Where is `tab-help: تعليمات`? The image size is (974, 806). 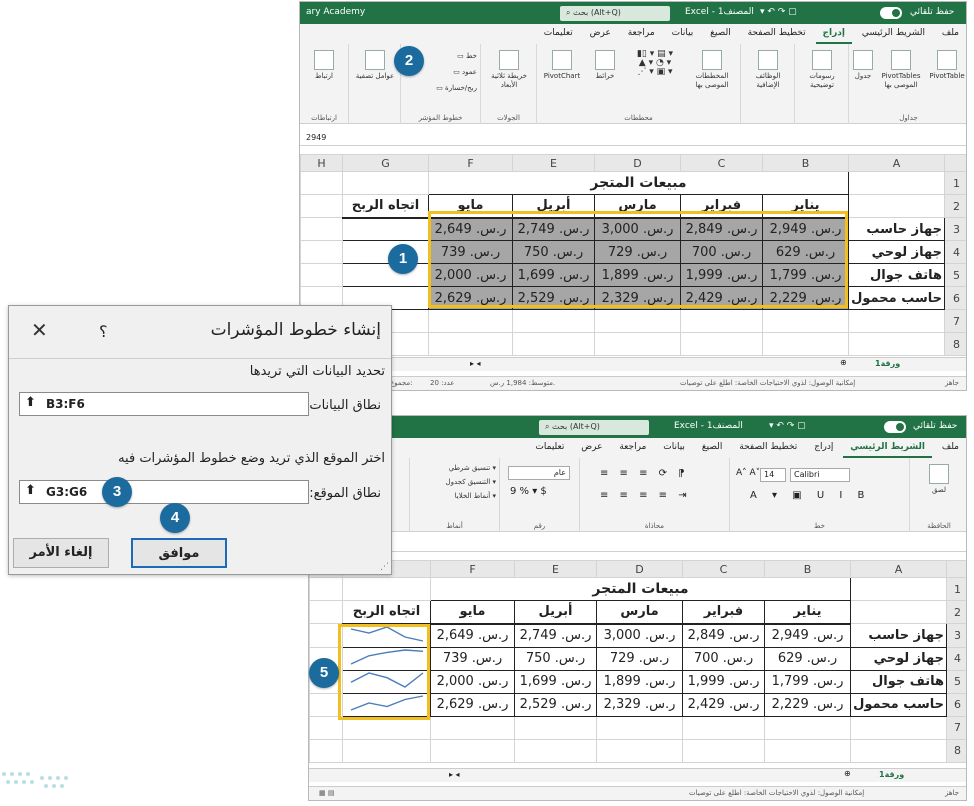 tab-help: تعليمات is located at coordinates (549, 447).